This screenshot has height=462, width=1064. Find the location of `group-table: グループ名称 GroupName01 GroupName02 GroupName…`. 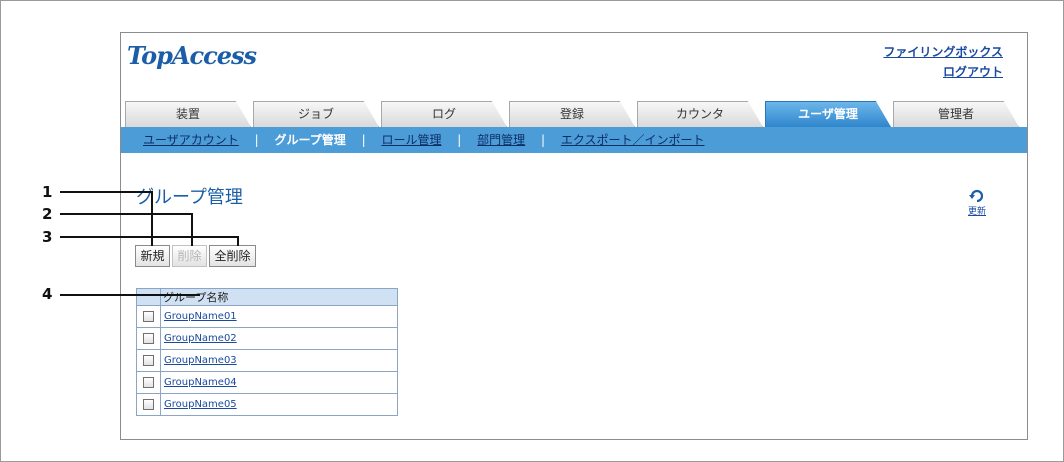

group-table: グループ名称 GroupName01 GroupName02 GroupName… is located at coordinates (267, 352).